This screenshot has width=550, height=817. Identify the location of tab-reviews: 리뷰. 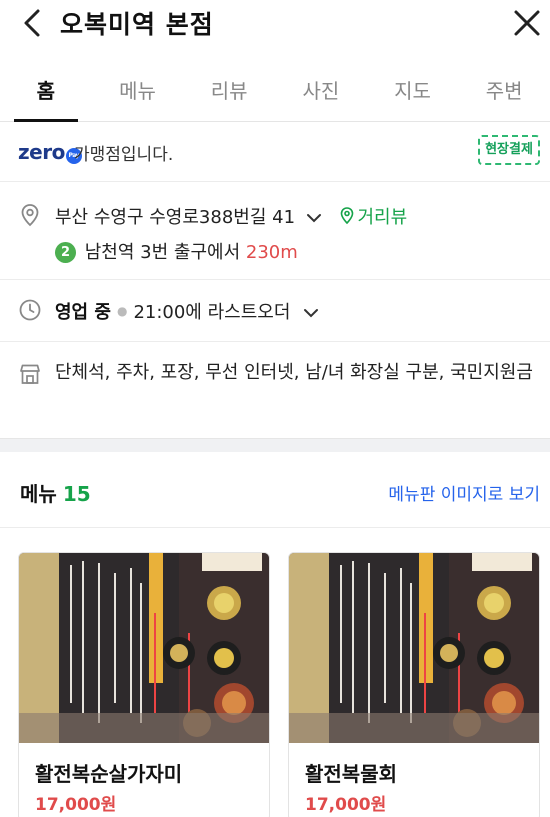
(229, 91).